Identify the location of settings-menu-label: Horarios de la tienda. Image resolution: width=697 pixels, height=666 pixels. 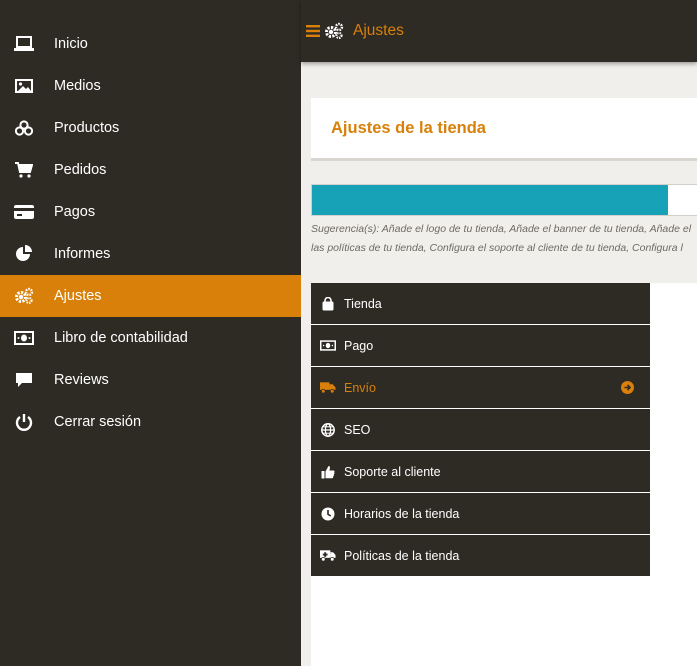
(402, 513).